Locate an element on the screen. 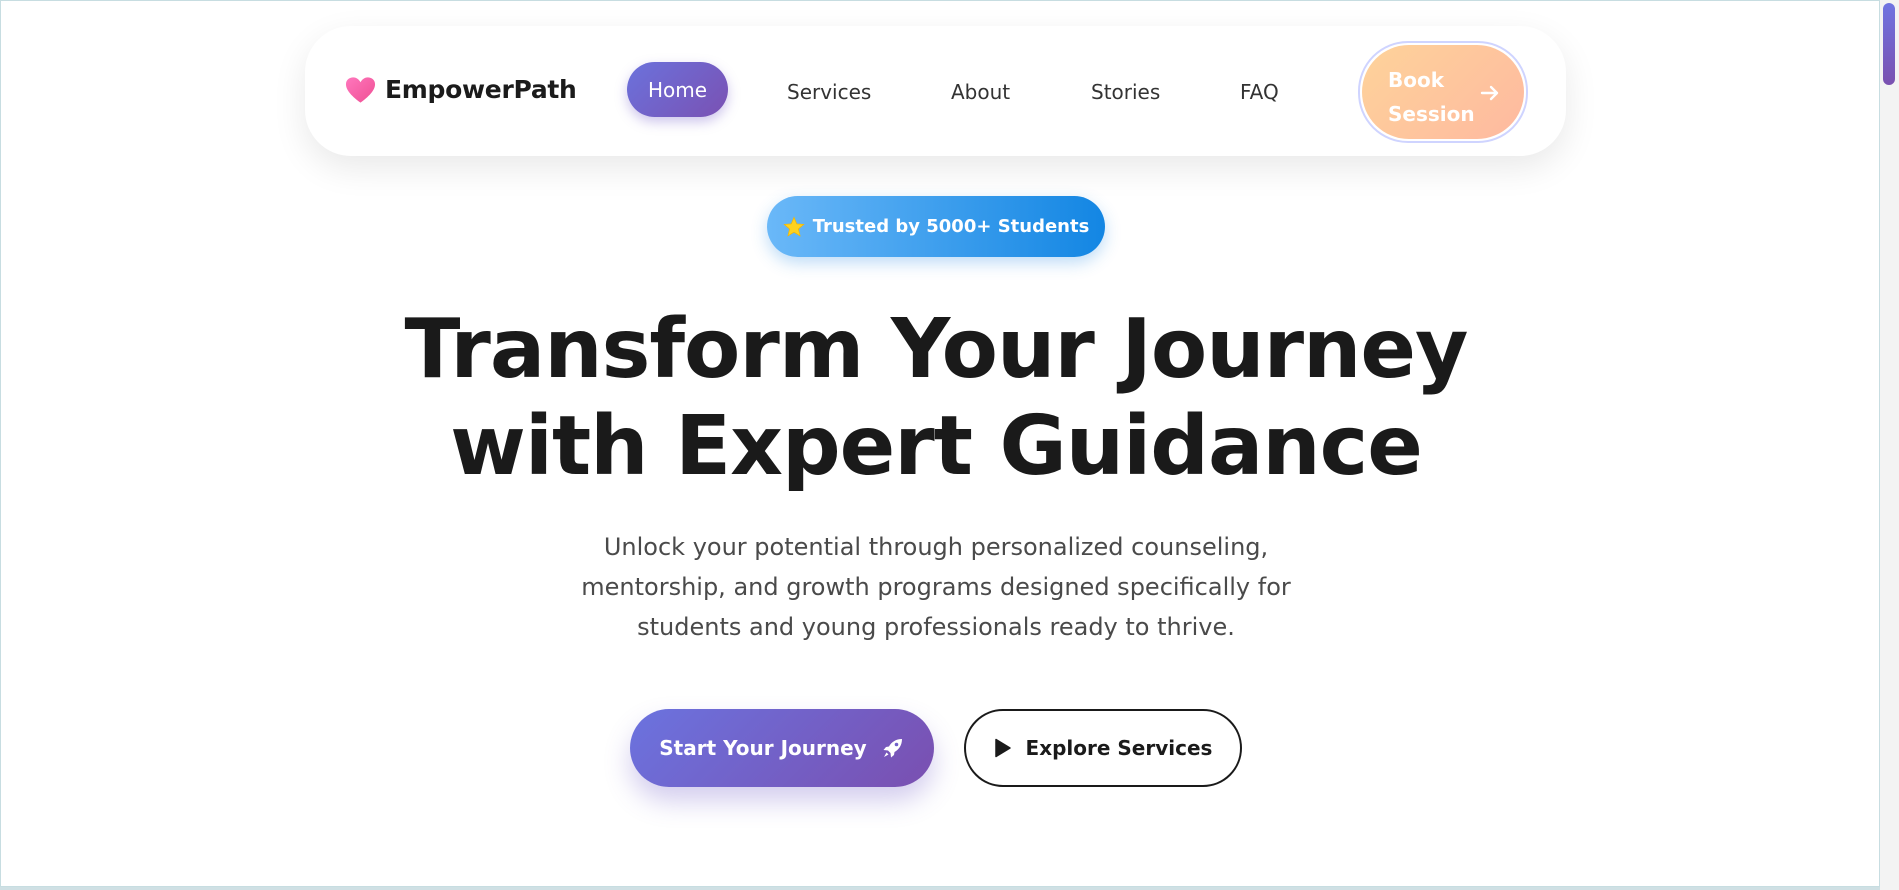 The width and height of the screenshot is (1899, 890). rocket-icon is located at coordinates (892, 748).